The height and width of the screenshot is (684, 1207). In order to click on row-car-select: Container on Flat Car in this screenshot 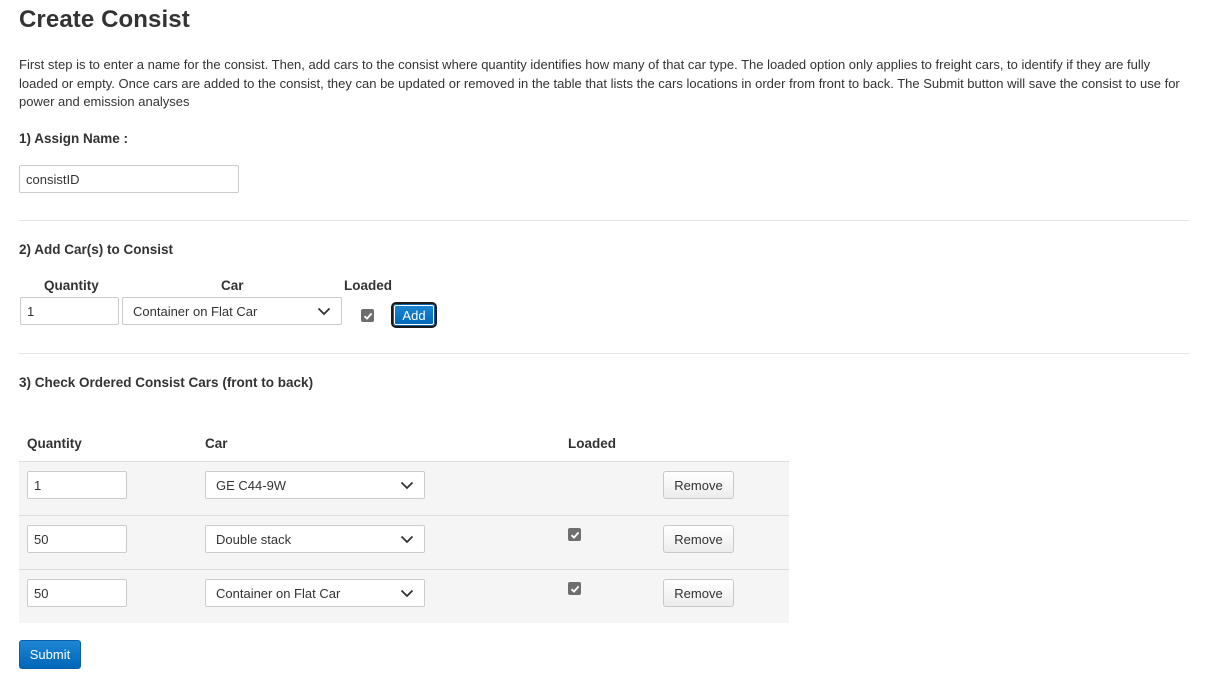, I will do `click(315, 593)`.